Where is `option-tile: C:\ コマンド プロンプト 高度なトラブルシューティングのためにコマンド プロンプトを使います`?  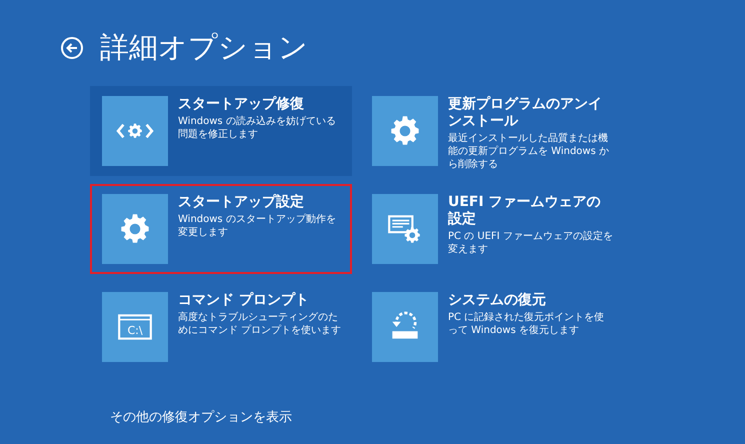
option-tile: C:\ コマンド プロンプト 高度なトラブルシューティングのためにコマンド プロンプトを使います is located at coordinates (221, 327).